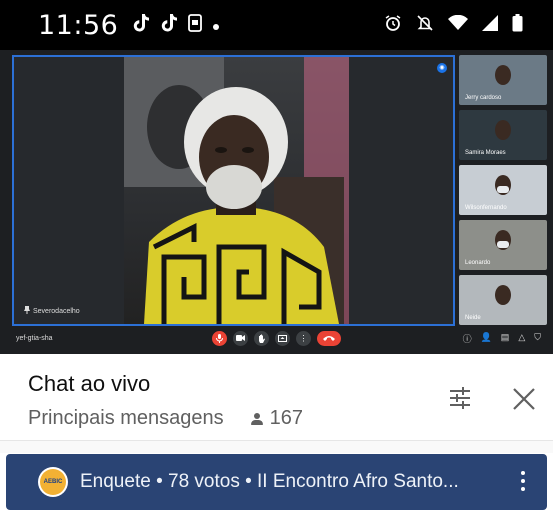  Describe the element at coordinates (393, 25) in the screenshot. I see `alarm-icon` at that location.